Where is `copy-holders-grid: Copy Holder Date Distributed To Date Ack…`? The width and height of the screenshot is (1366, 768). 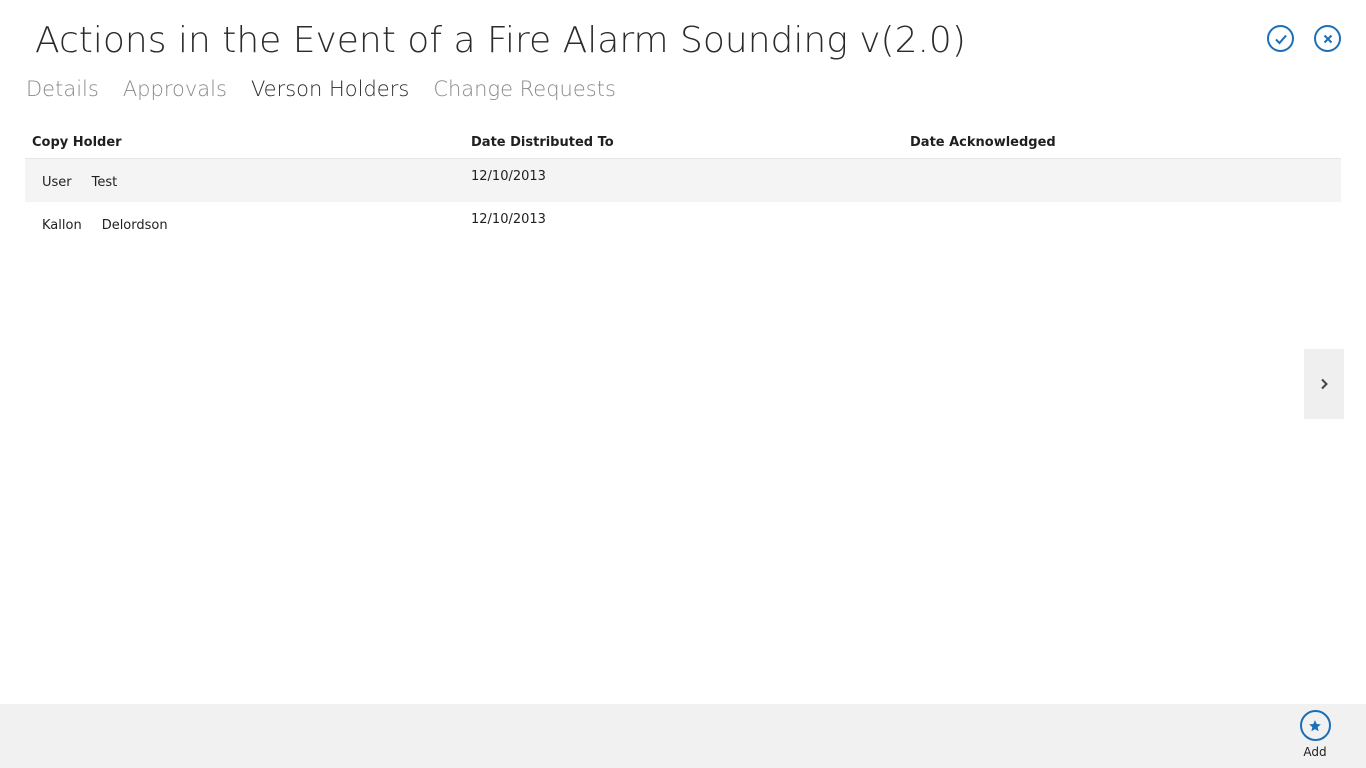
copy-holders-grid: Copy Holder Date Distributed To Date Ack… is located at coordinates (683, 187).